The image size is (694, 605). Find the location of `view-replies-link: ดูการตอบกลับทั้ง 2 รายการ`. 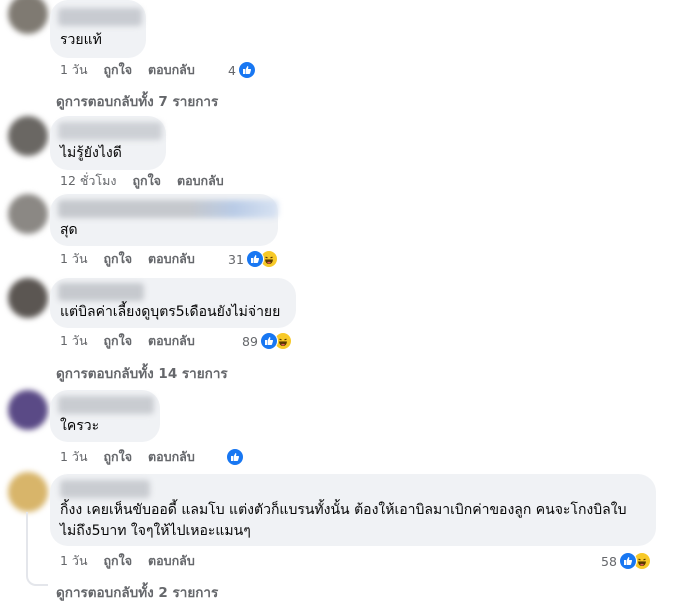

view-replies-link: ดูการตอบกลับทั้ง 2 รายการ is located at coordinates (137, 592).